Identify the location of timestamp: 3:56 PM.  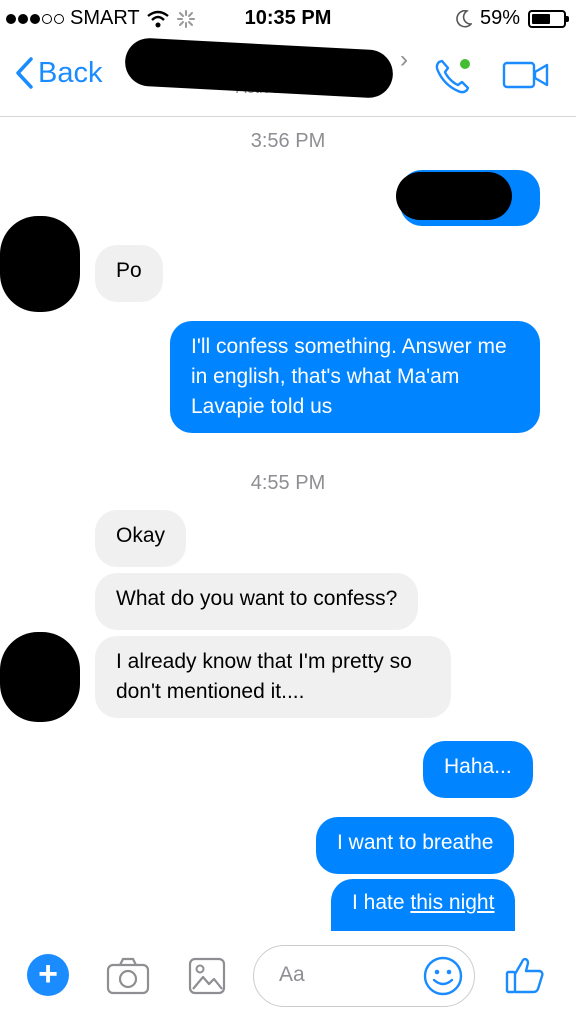
(288, 141).